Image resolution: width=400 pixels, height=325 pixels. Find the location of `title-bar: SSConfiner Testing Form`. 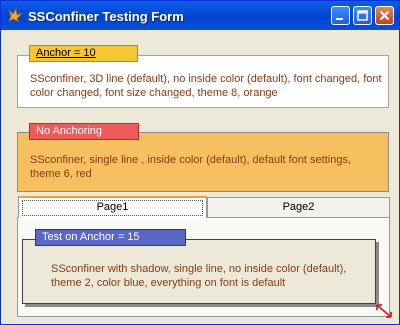

title-bar: SSConfiner Testing Form is located at coordinates (200, 15).